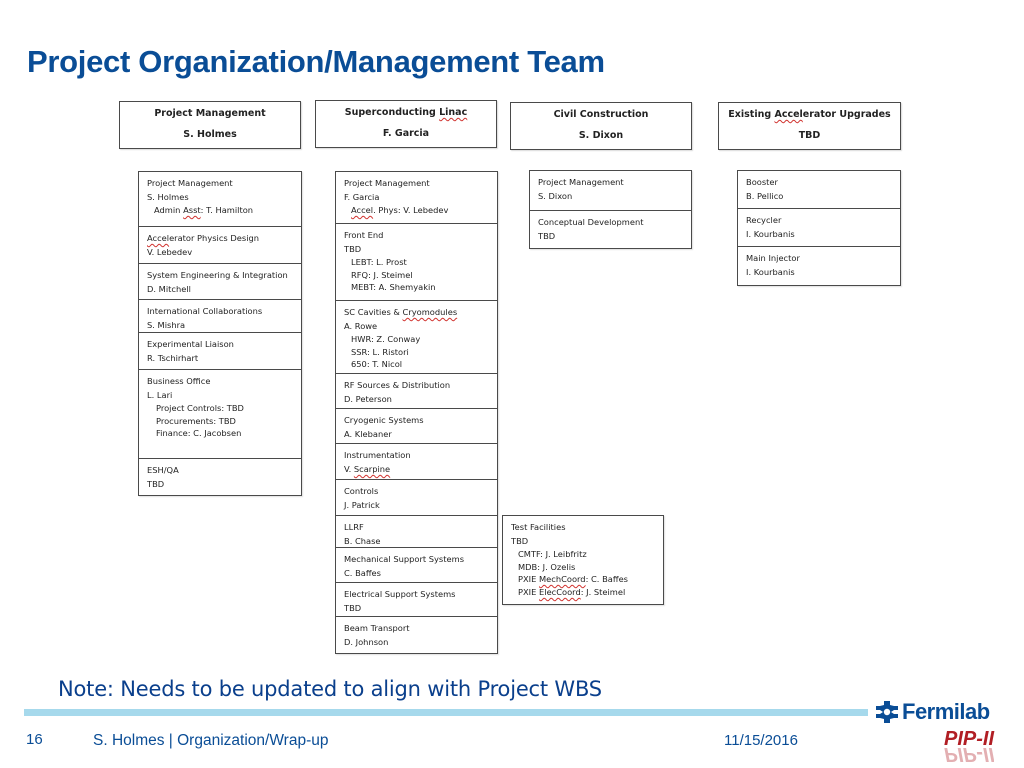  Describe the element at coordinates (362, 541) in the screenshot. I see `org-unit-lead: B. Chase` at that location.